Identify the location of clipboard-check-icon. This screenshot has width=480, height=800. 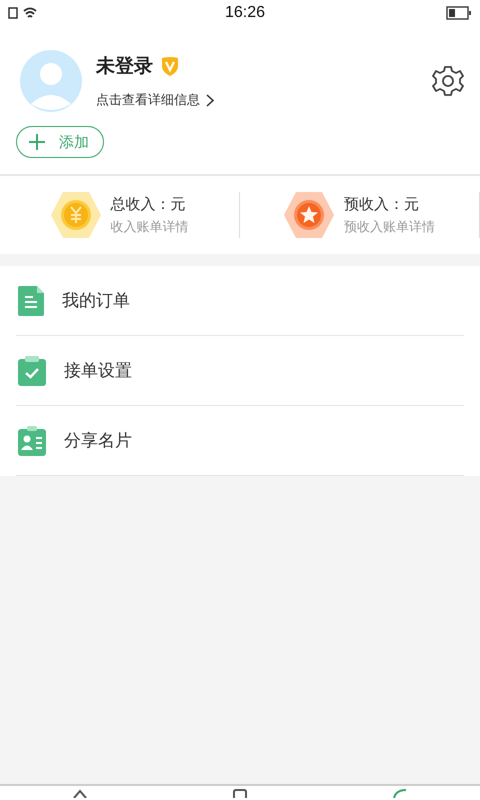
(32, 371).